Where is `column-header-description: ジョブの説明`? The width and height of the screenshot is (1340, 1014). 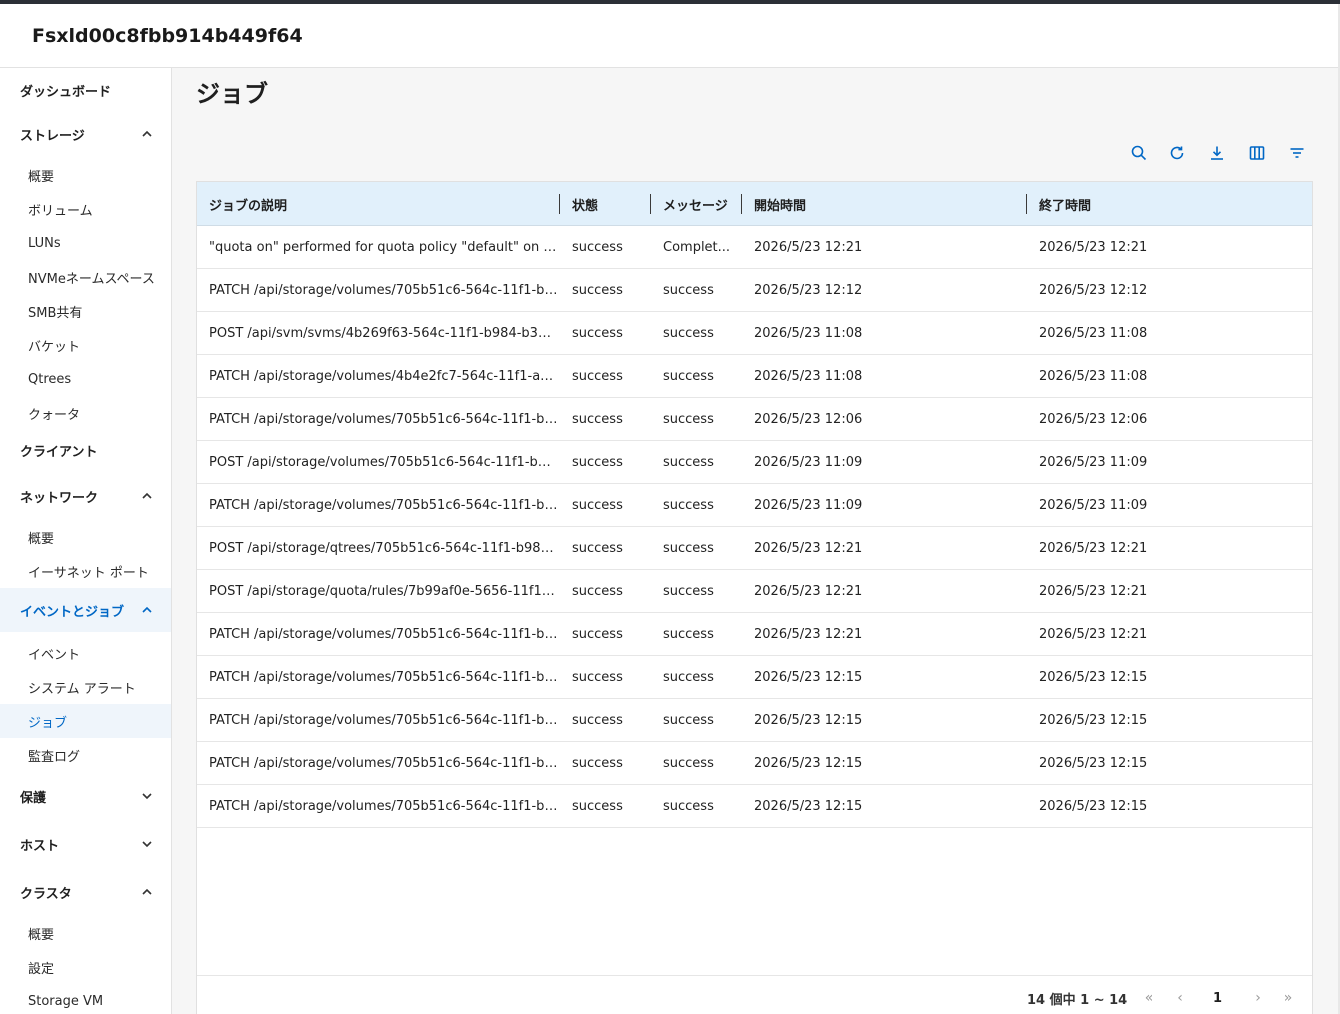
column-header-description: ジョブの説明 is located at coordinates (378, 204).